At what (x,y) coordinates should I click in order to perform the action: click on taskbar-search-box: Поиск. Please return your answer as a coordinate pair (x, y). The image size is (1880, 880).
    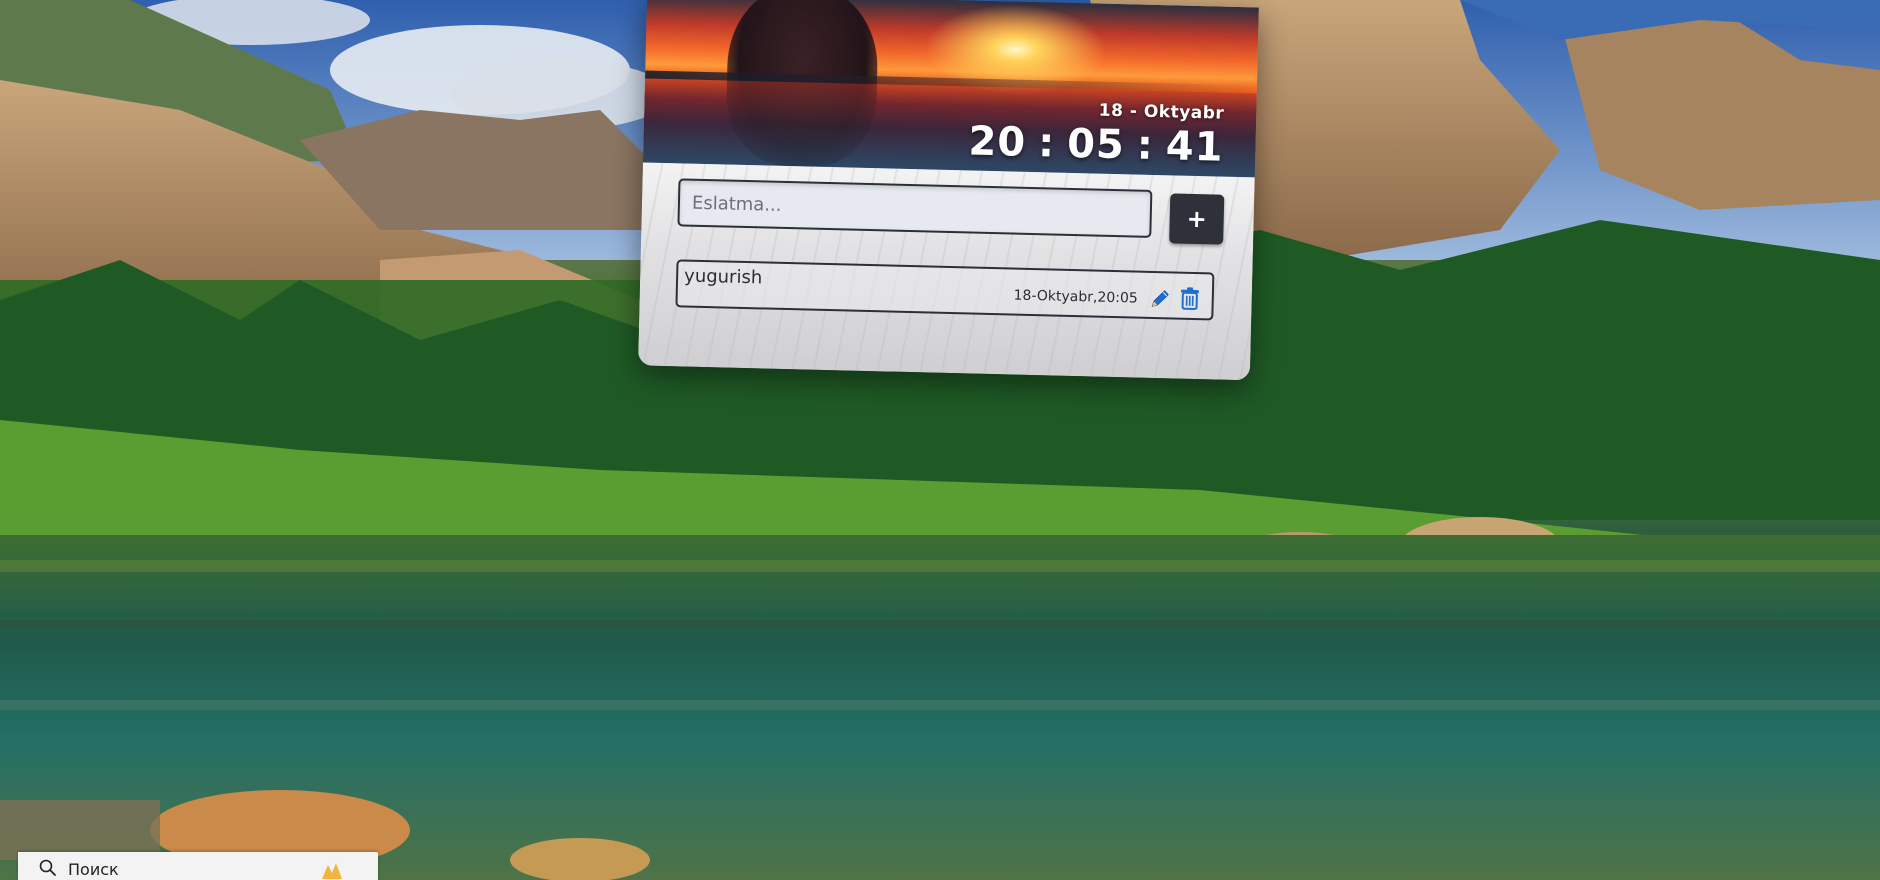
    Looking at the image, I should click on (198, 866).